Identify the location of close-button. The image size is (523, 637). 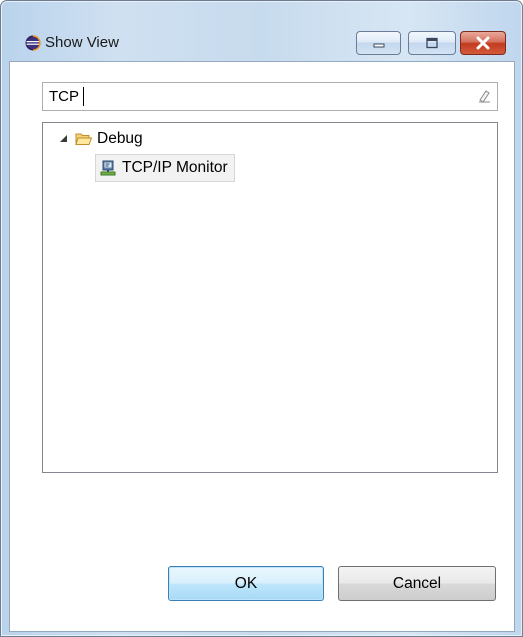
(483, 43).